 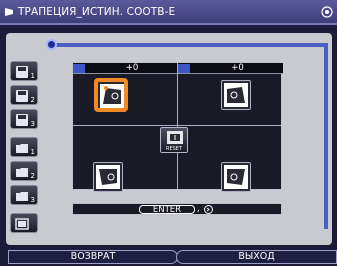 I want to click on window-title: ТРАПЕЦИЯ_ИСТИН. СООТВ-Е, so click(x=97, y=11).